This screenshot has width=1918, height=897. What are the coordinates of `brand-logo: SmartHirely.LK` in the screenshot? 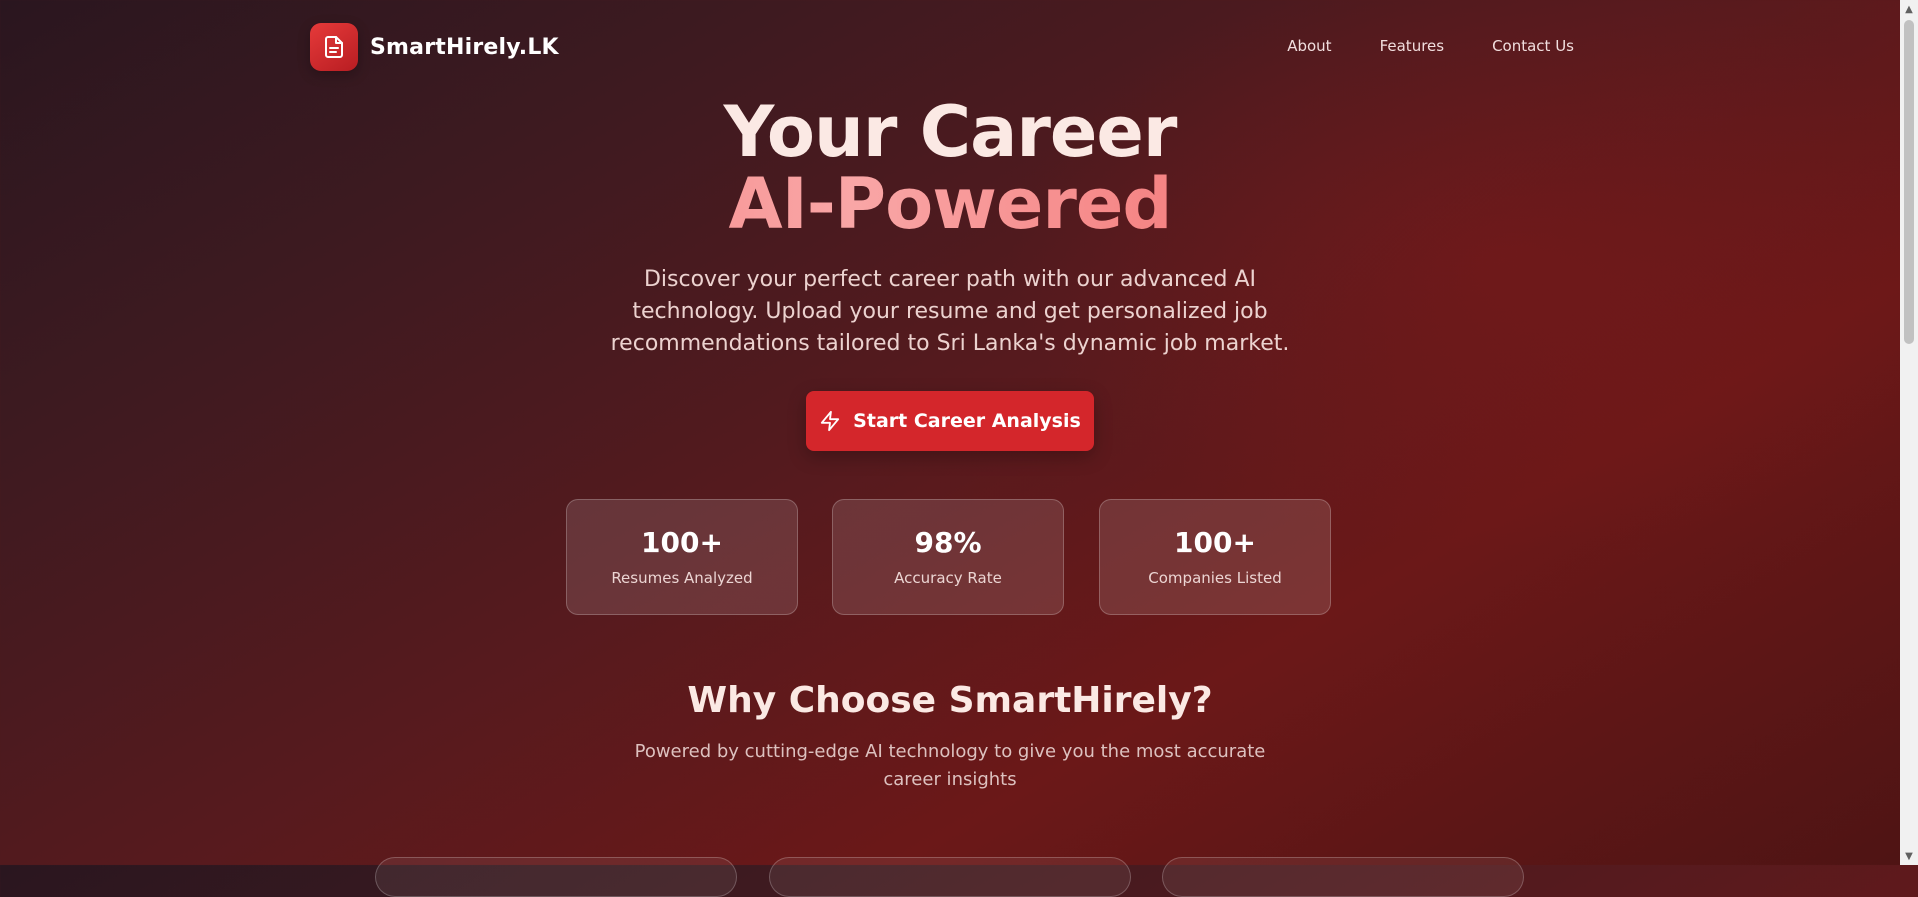 It's located at (434, 47).